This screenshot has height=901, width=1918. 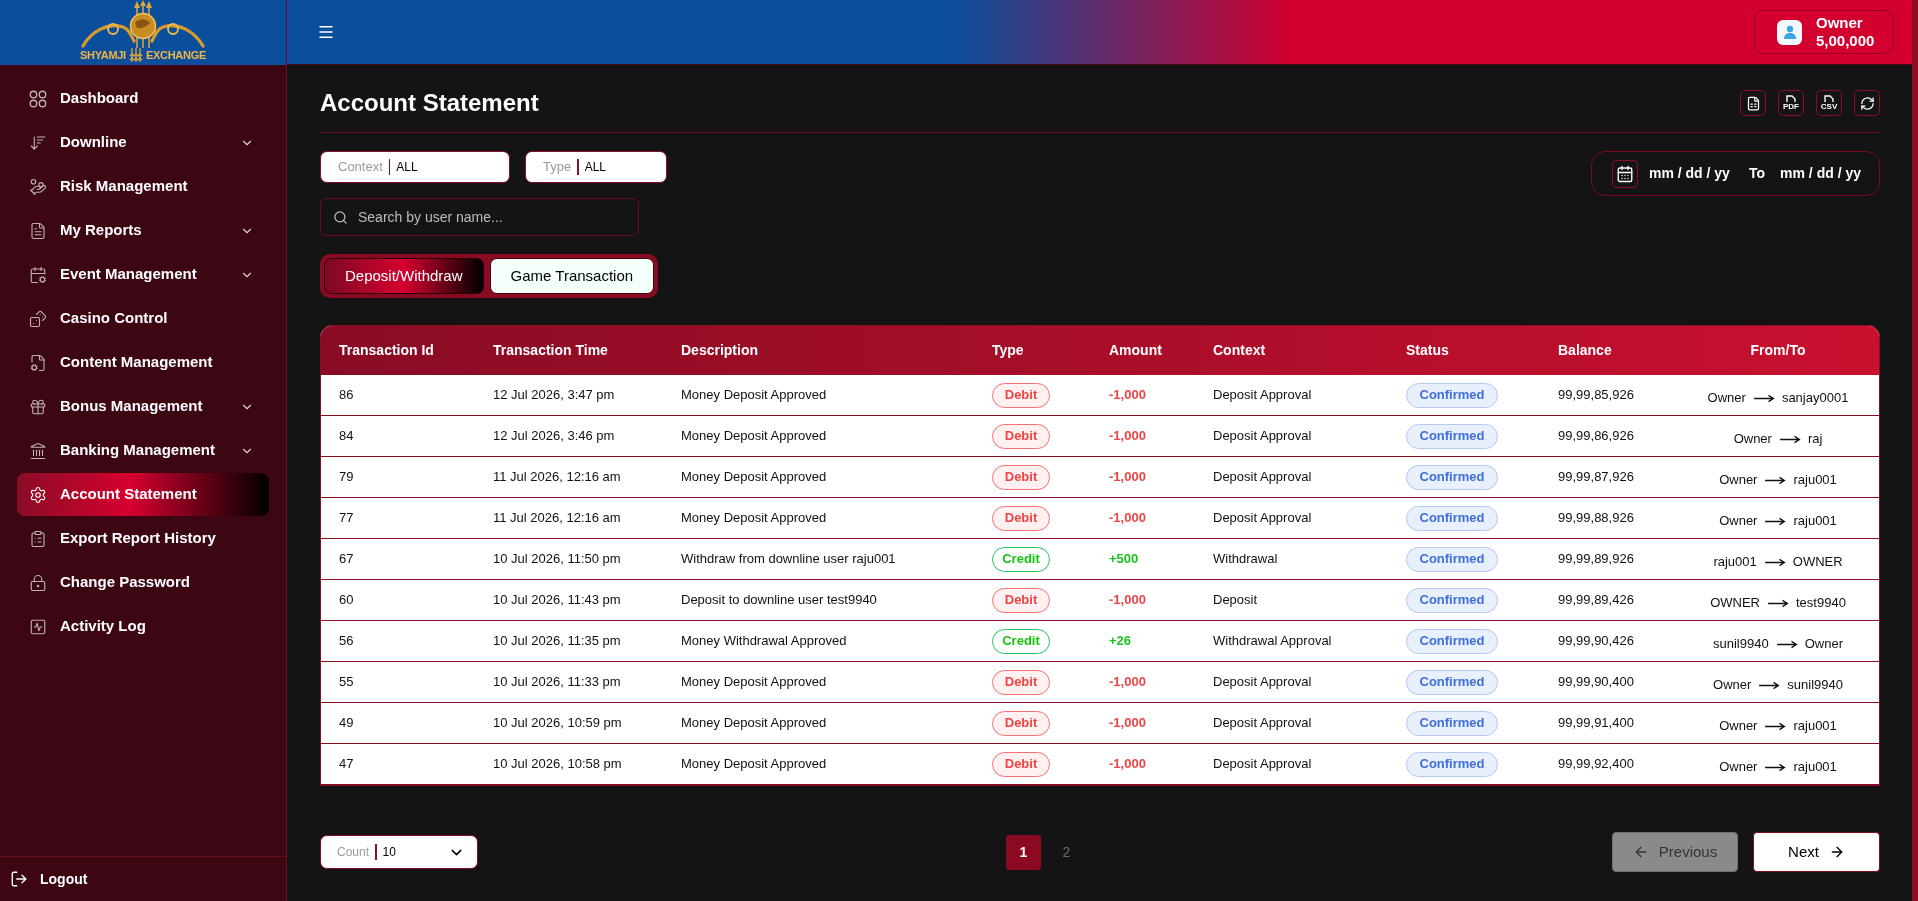 I want to click on sidebar-item: Downline, so click(x=143, y=142).